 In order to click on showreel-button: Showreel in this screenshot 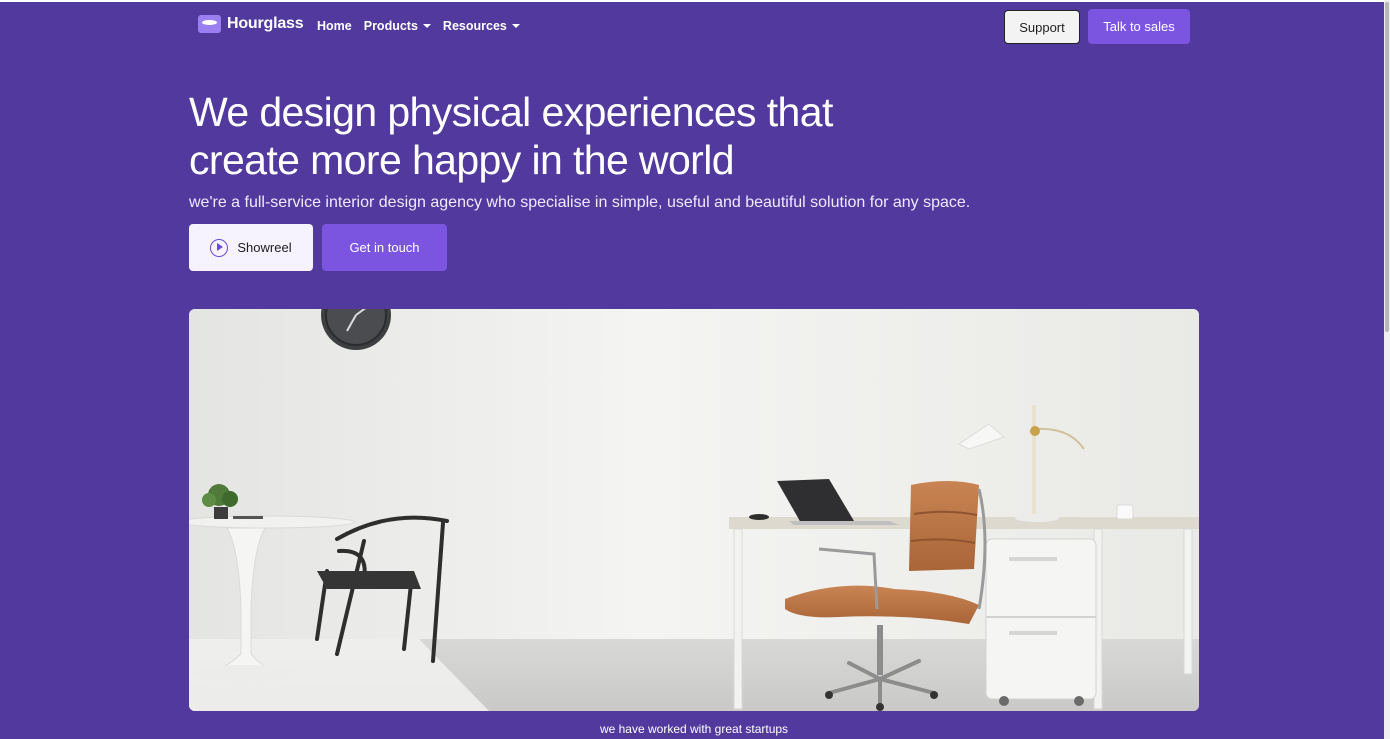, I will do `click(251, 247)`.